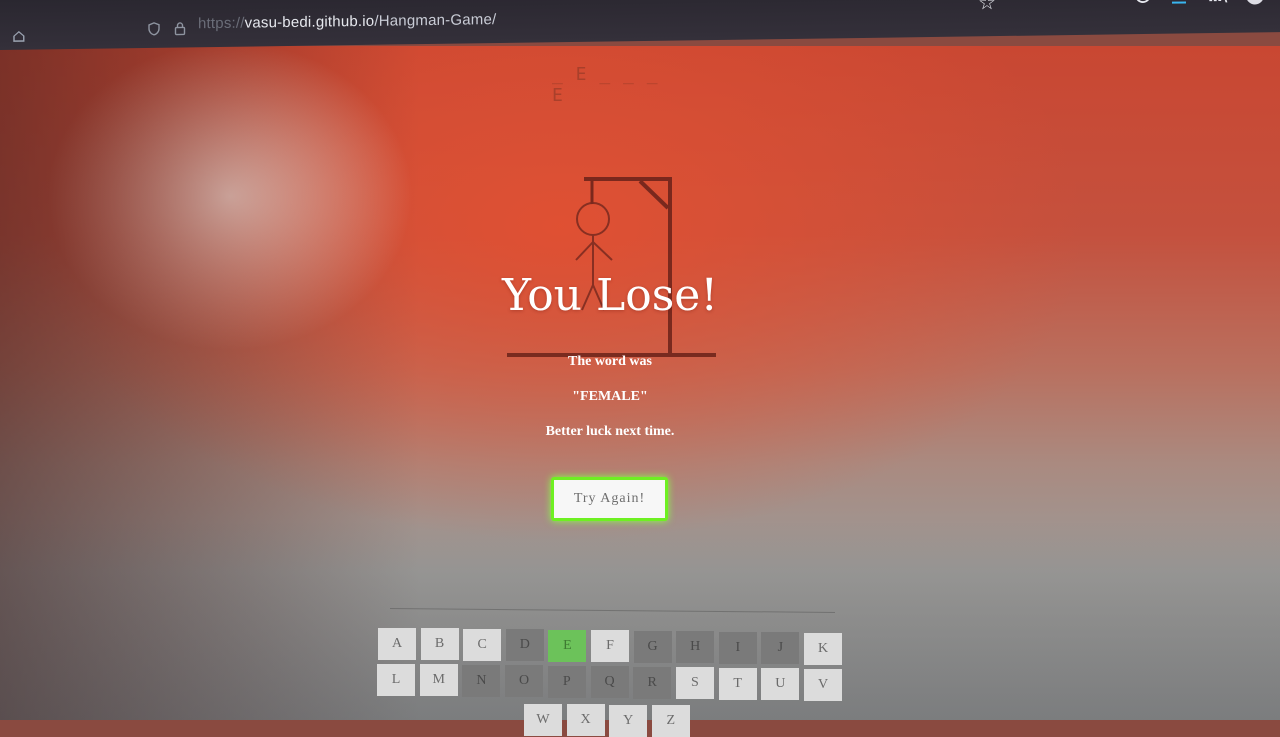 The height and width of the screenshot is (737, 1280). What do you see at coordinates (543, 720) in the screenshot?
I see `key-w: W` at bounding box center [543, 720].